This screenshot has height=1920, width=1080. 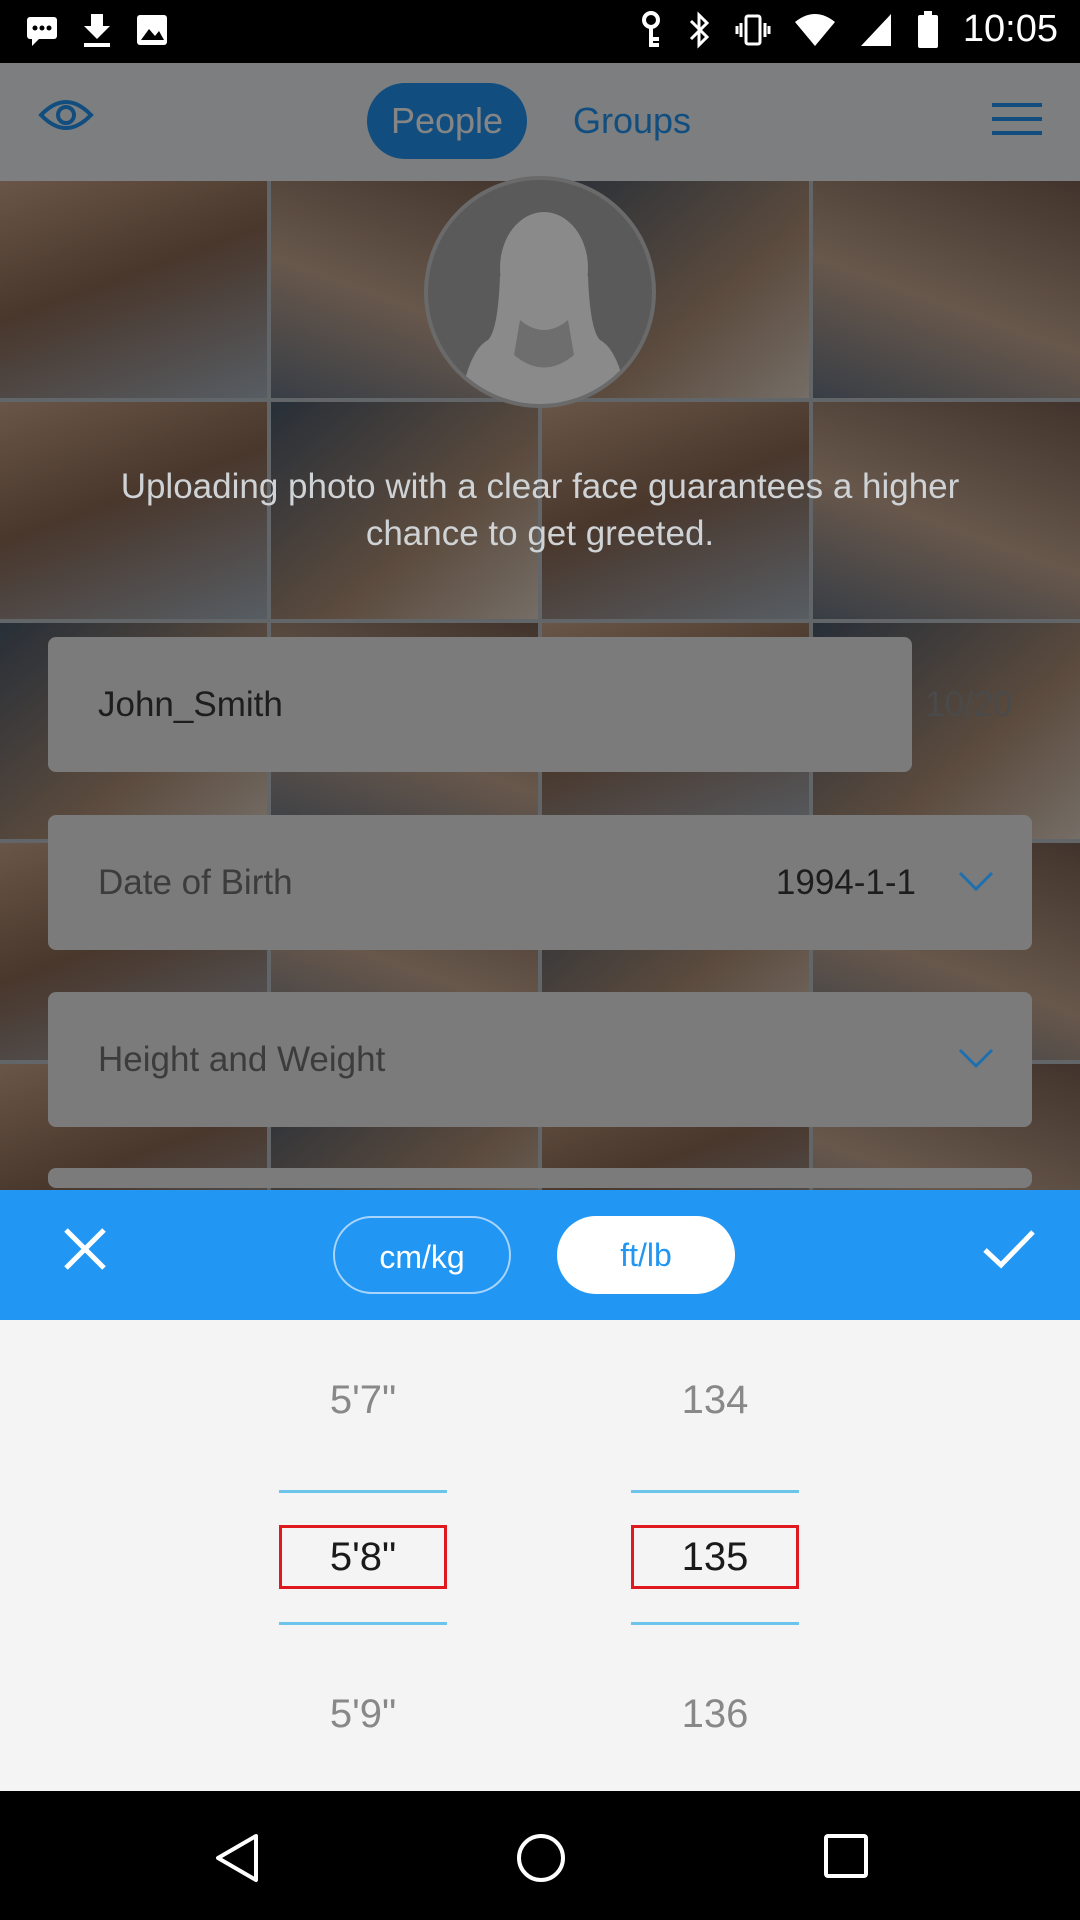 I want to click on height-selected-value: 5'8", so click(x=363, y=1557).